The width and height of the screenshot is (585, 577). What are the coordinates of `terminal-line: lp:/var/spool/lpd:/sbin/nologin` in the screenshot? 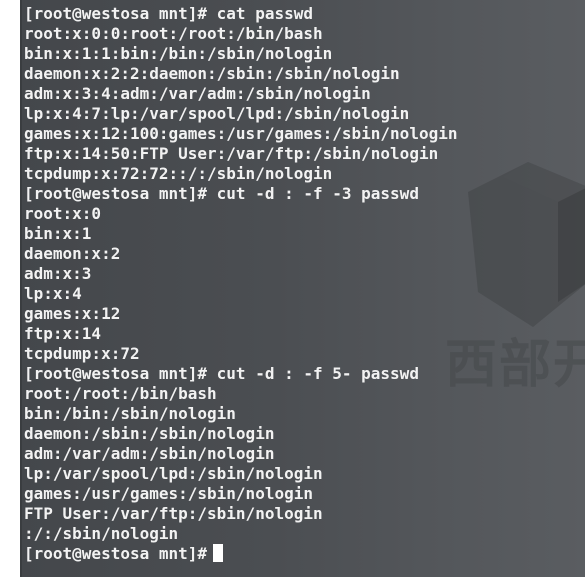 It's located at (173, 473).